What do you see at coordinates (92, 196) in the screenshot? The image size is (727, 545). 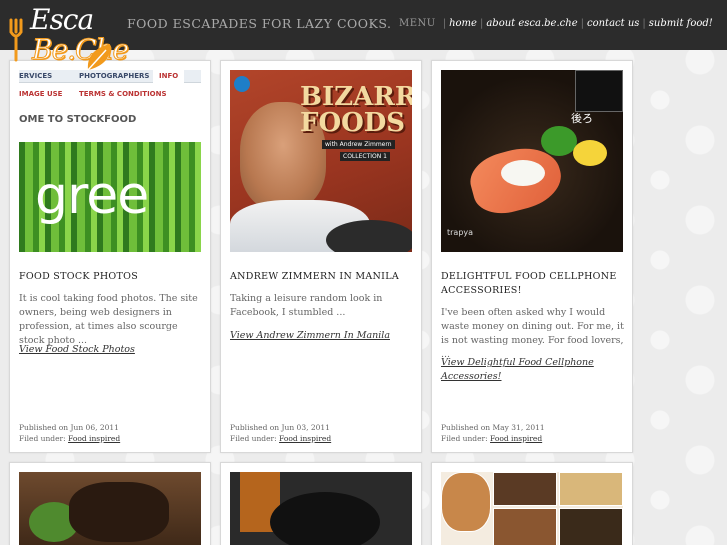 I see `thumbnail-banner-word: gree` at bounding box center [92, 196].